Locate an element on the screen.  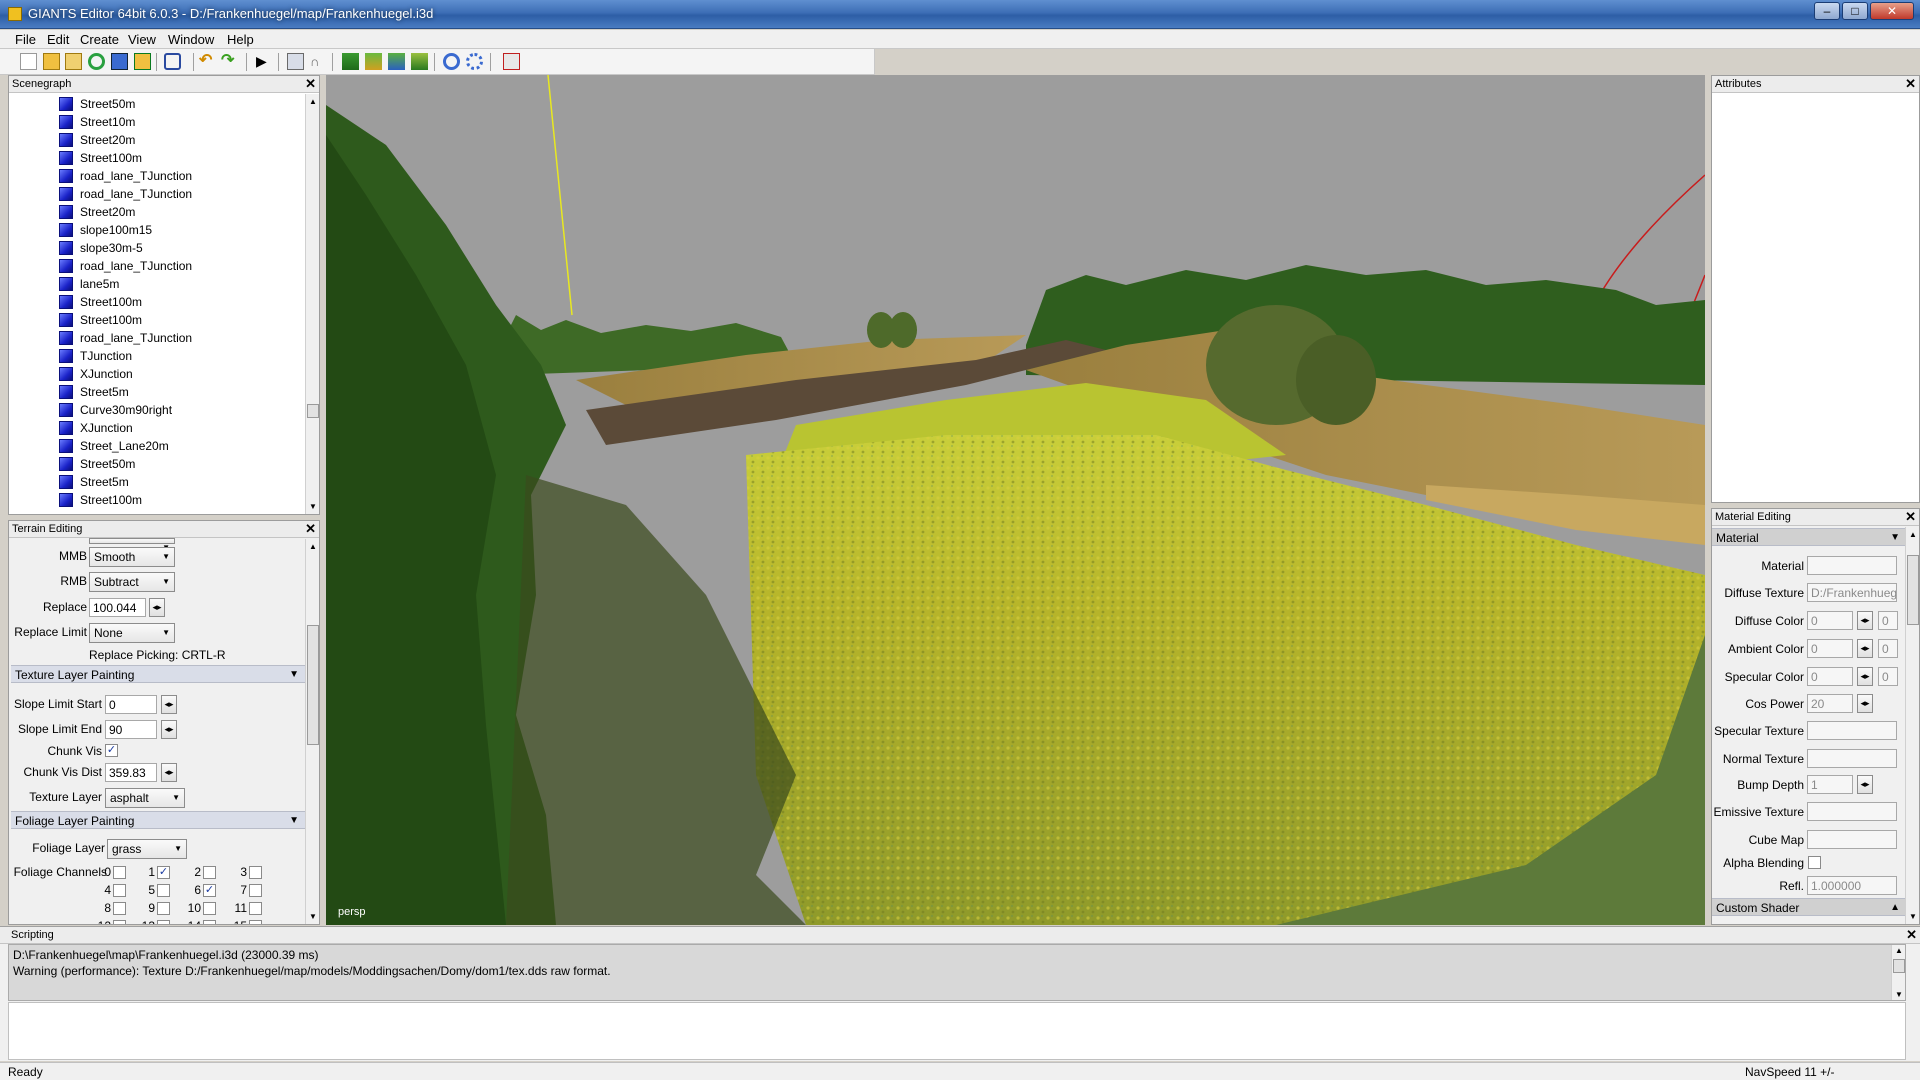
foliage-icon is located at coordinates (396, 61).